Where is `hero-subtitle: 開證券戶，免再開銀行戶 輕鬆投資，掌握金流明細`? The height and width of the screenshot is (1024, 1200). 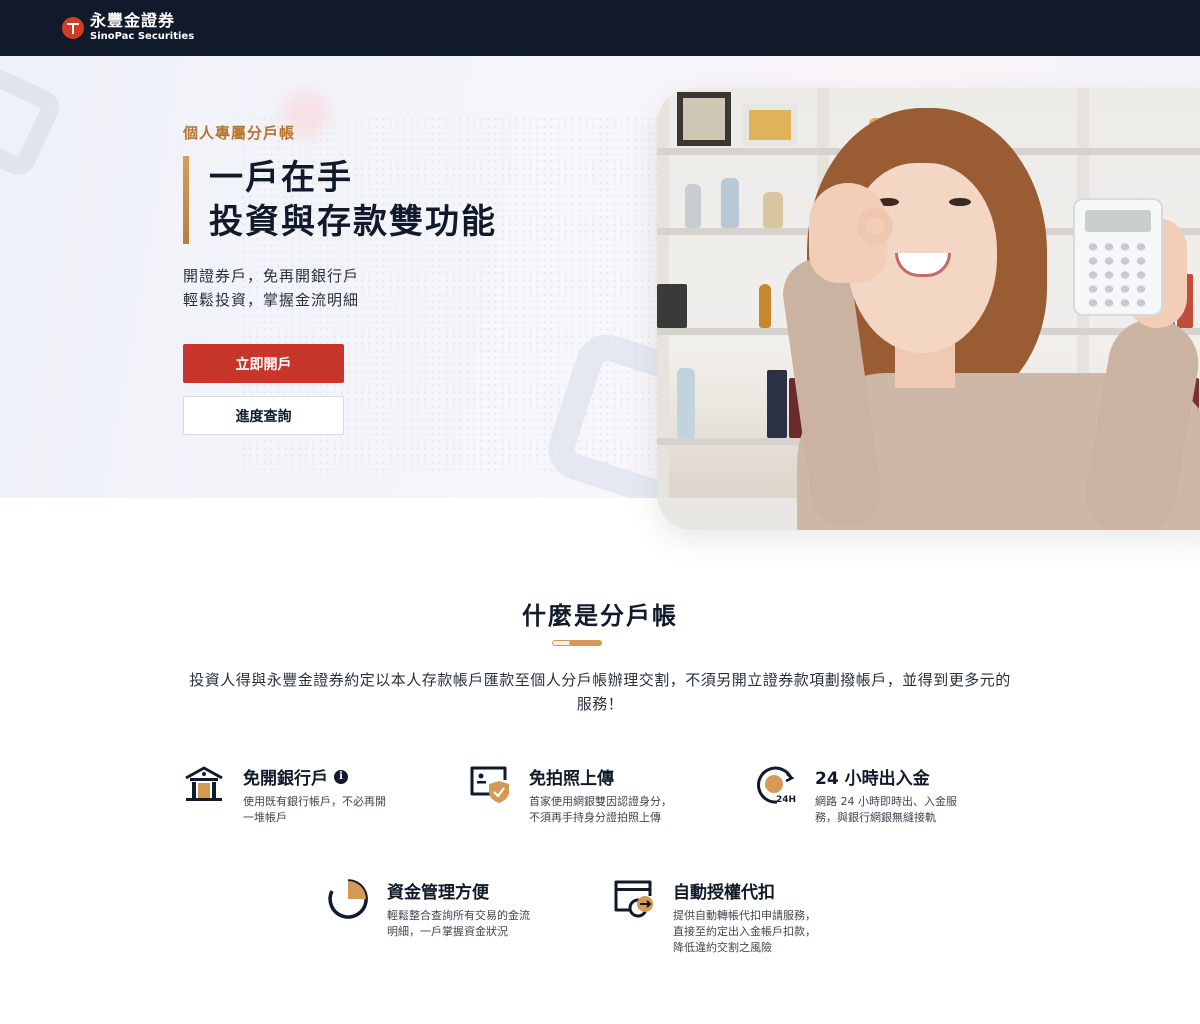 hero-subtitle: 開證券戶，免再開銀行戶 輕鬆投資，掌握金流明細 is located at coordinates (271, 288).